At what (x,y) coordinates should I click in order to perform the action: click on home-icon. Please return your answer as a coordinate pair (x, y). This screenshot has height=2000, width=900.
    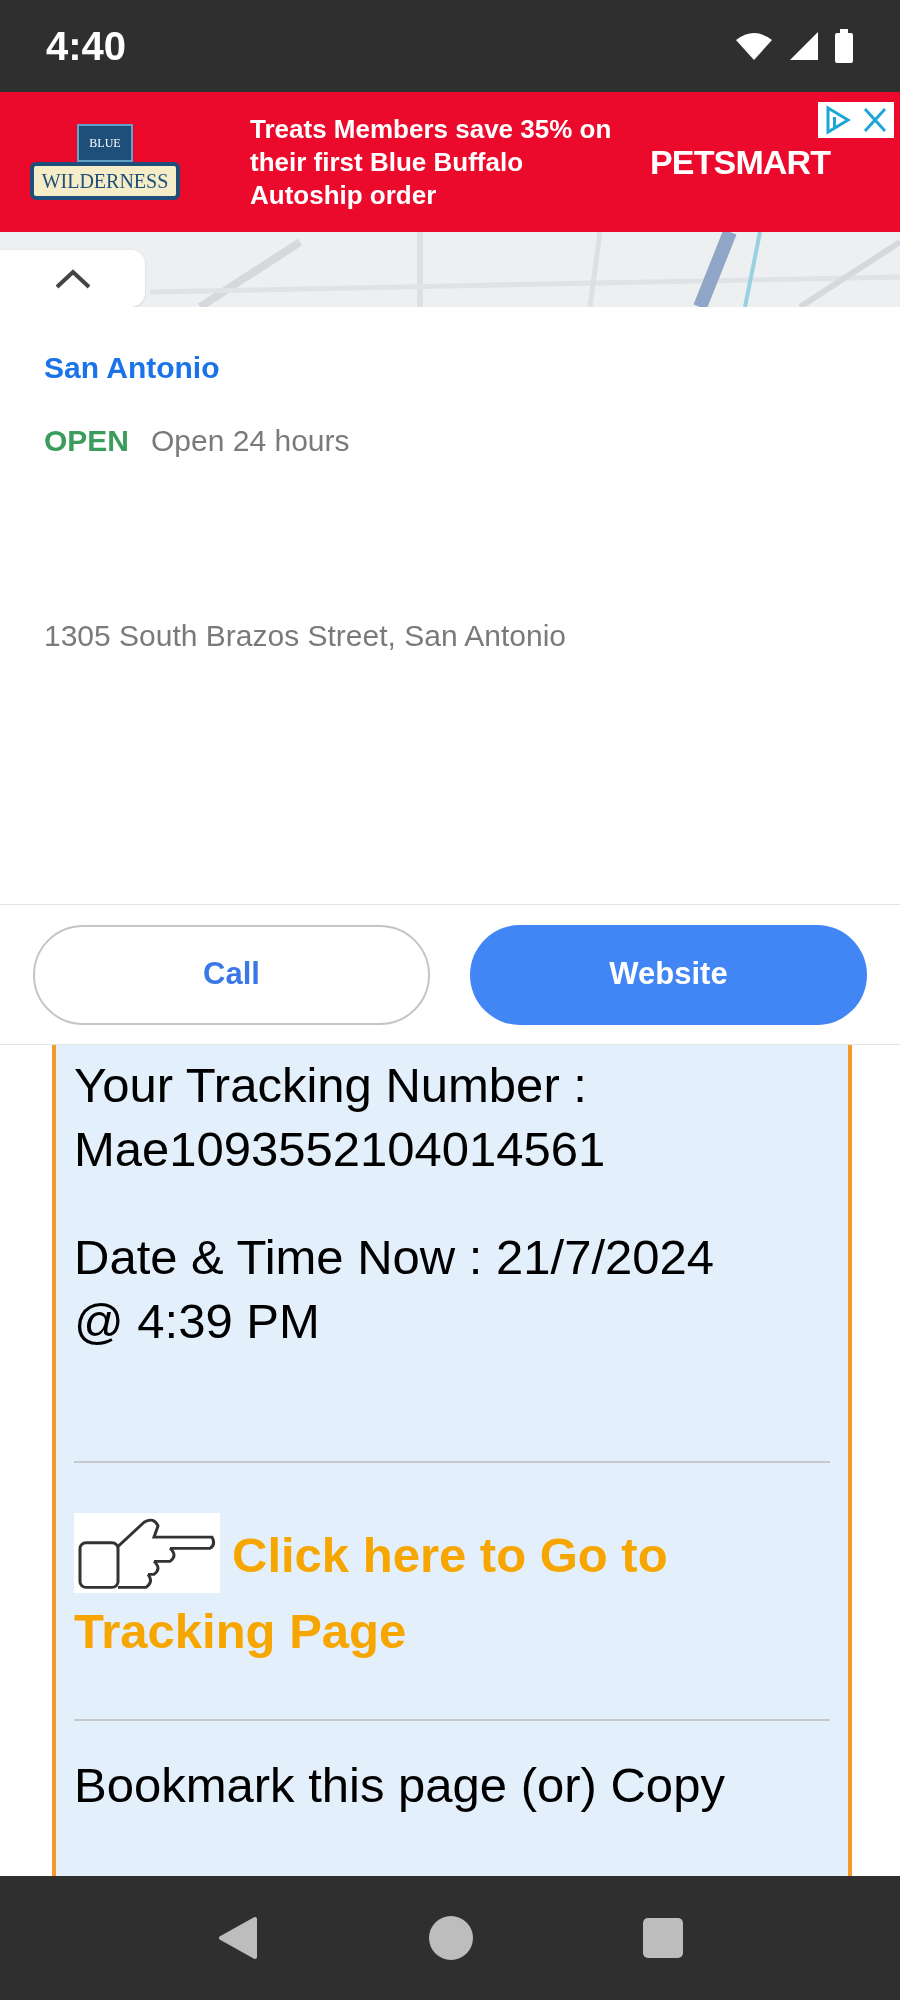
    Looking at the image, I should click on (451, 1938).